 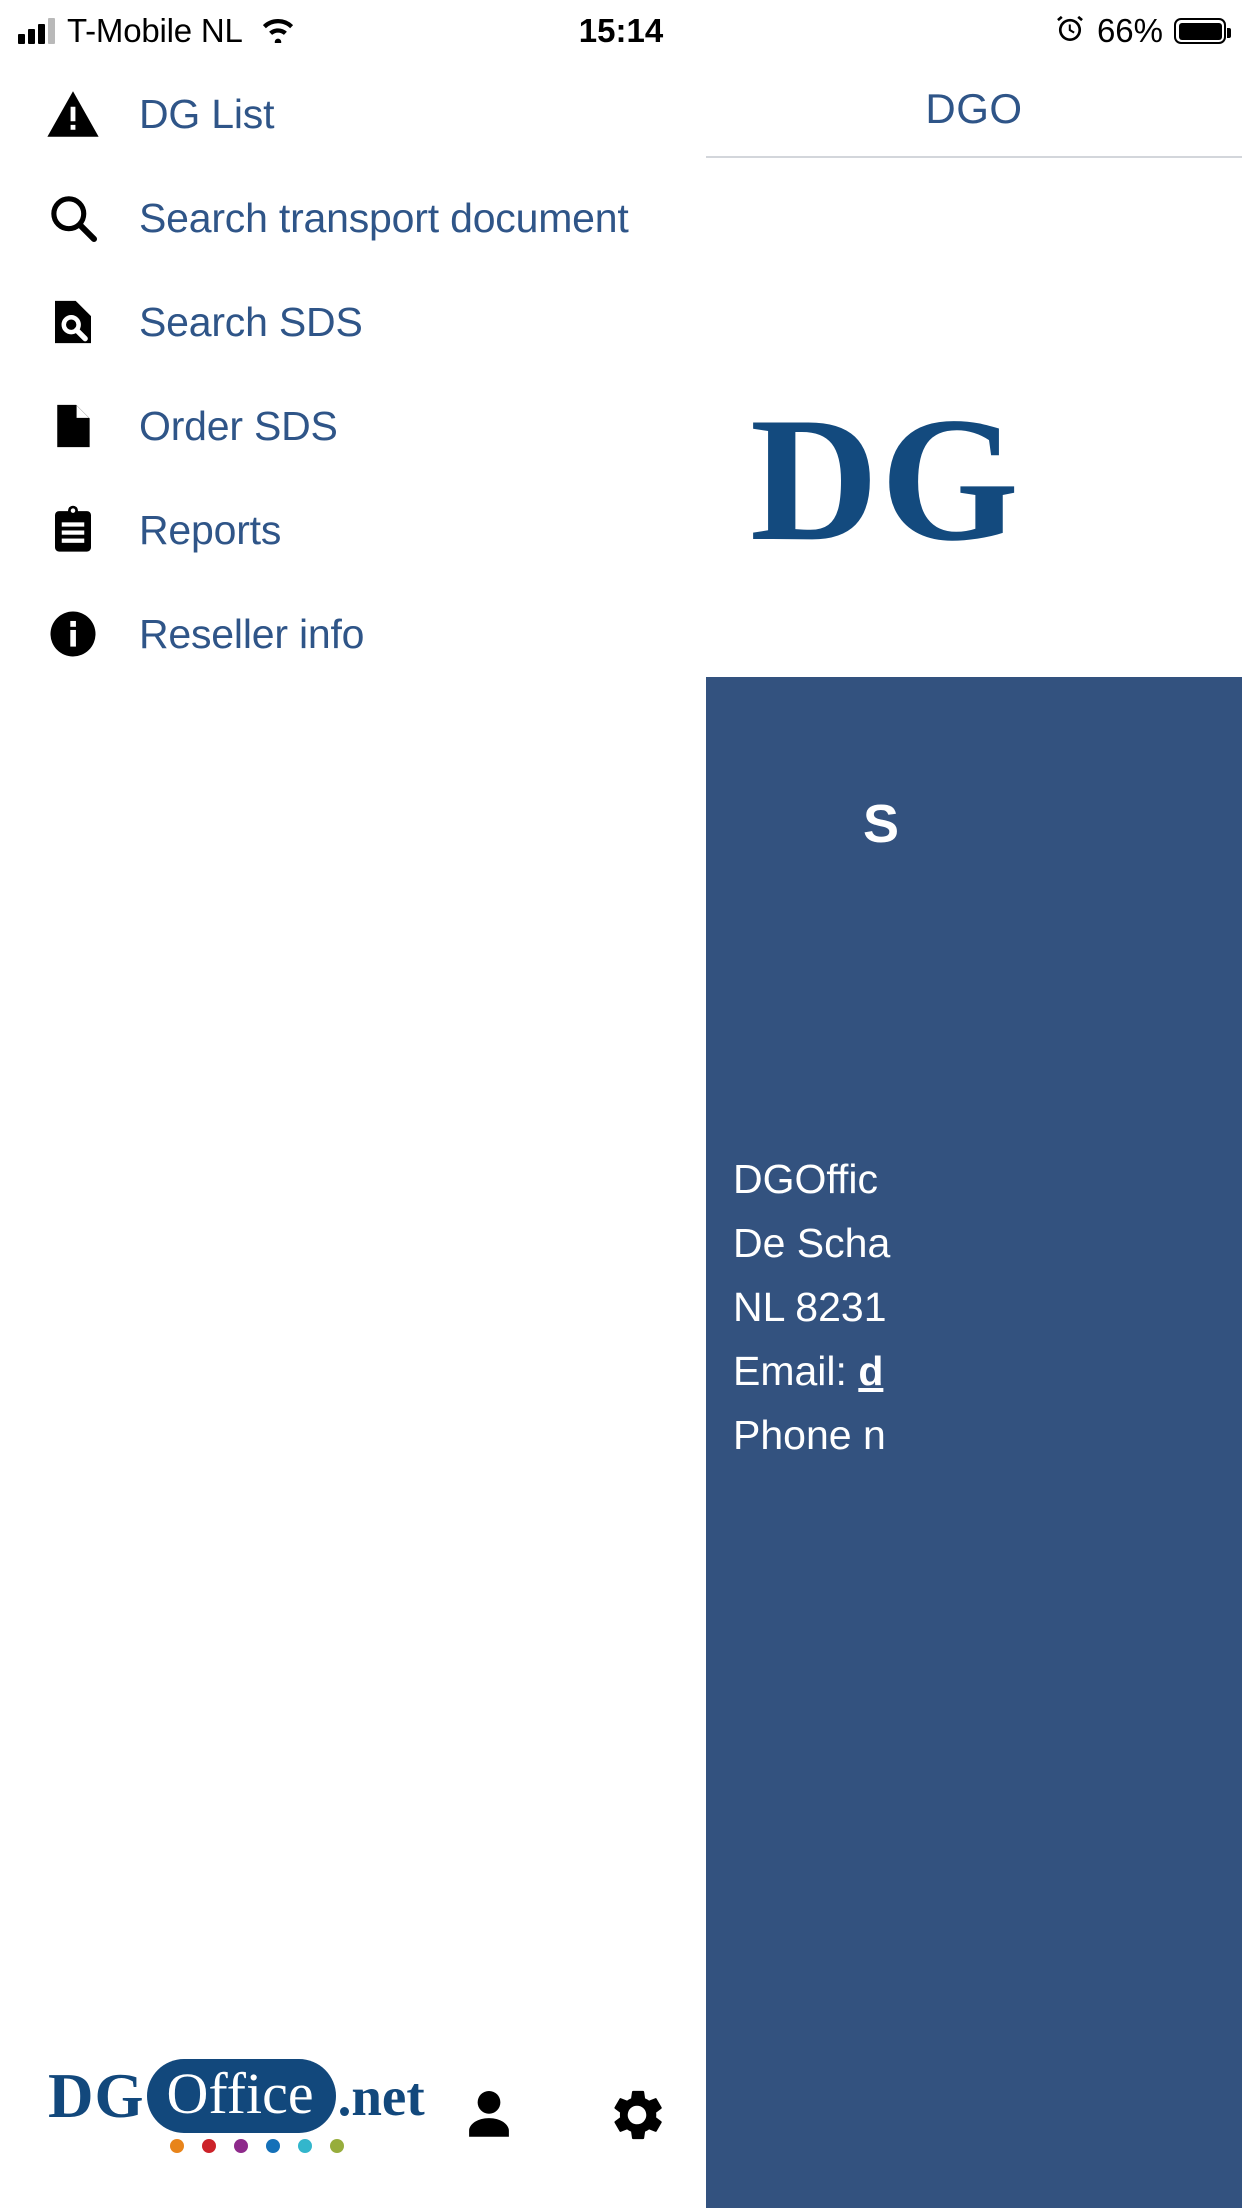 What do you see at coordinates (241, 2096) in the screenshot?
I see `logo-office-pill: Office` at bounding box center [241, 2096].